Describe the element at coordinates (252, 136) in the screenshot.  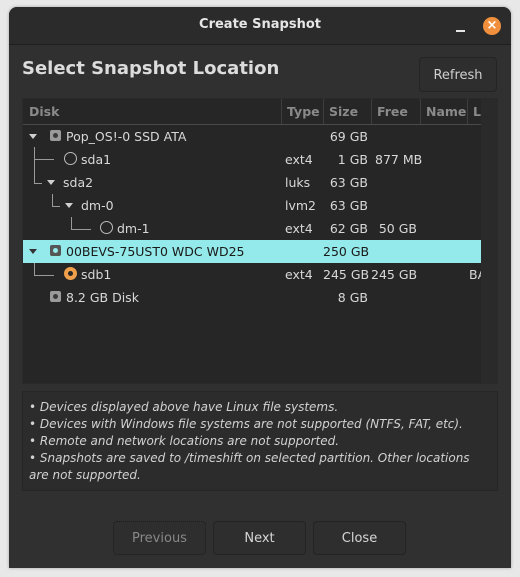
I see `table-row: Pop_OS!-0 SSD ATA 69 GB` at that location.